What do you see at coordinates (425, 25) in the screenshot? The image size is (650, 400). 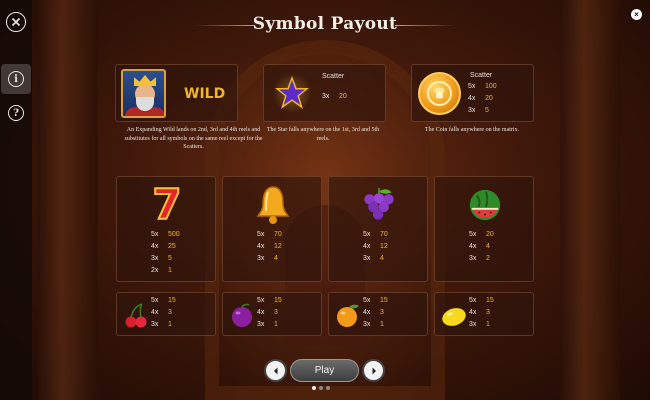 I see `title-decor-line-right` at bounding box center [425, 25].